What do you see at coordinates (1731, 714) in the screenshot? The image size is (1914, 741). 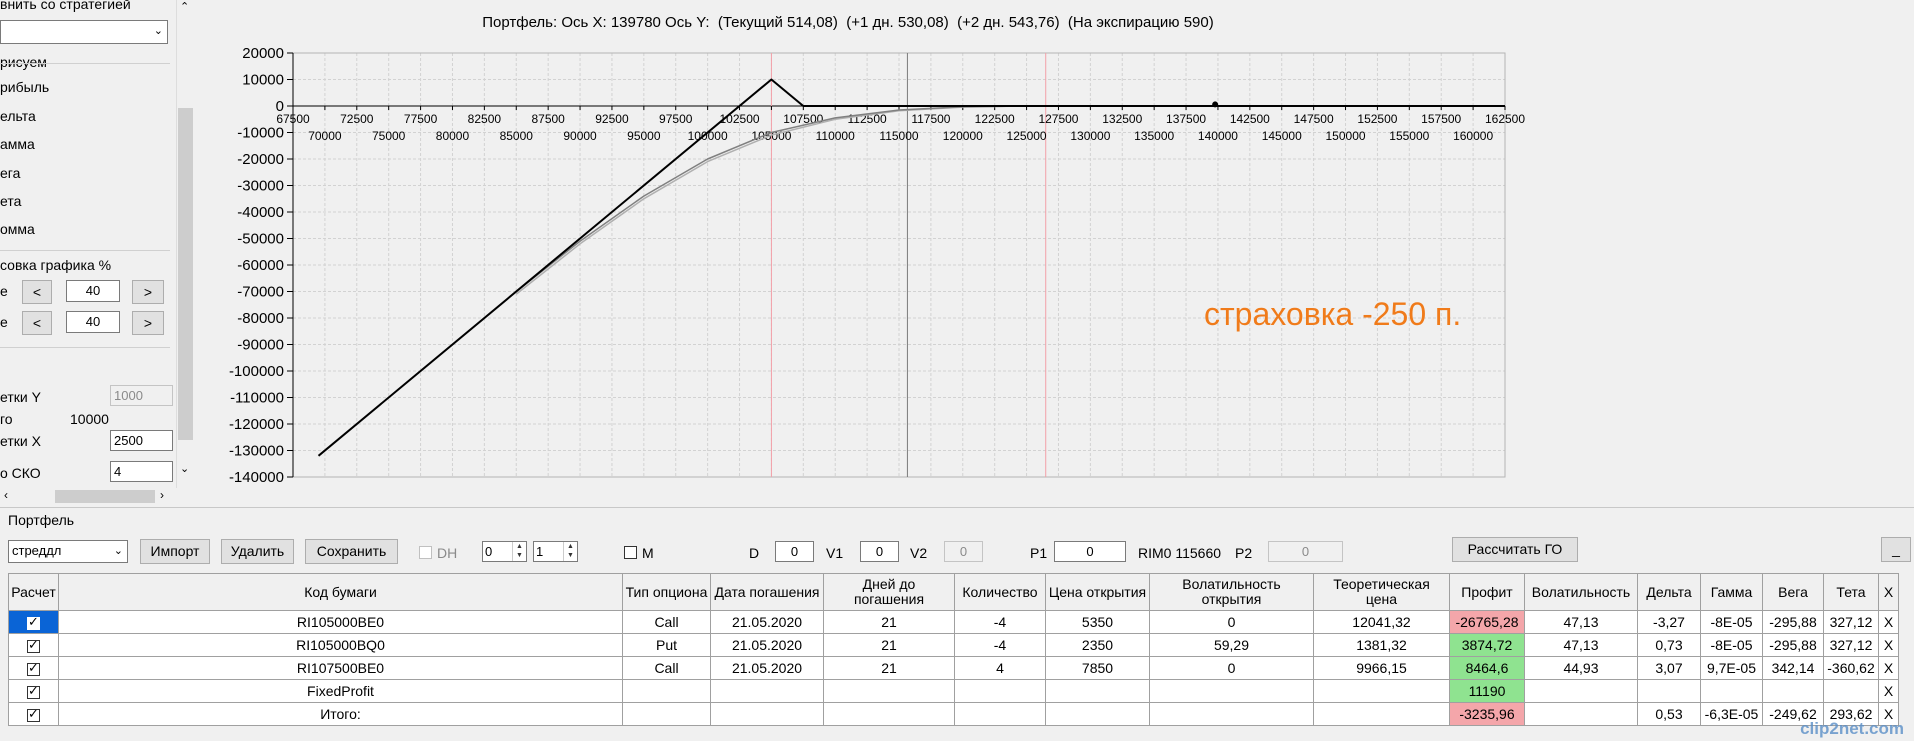 I see `gamma-cell: -6,3E-05` at bounding box center [1731, 714].